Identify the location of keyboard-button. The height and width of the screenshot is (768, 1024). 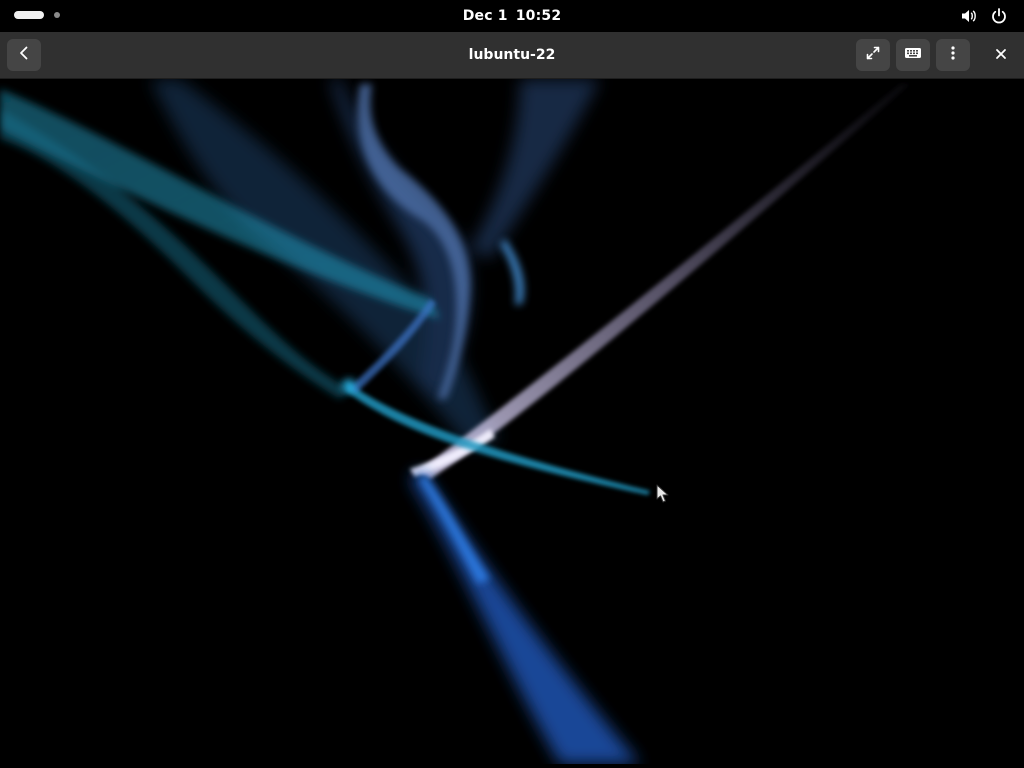
(913, 55).